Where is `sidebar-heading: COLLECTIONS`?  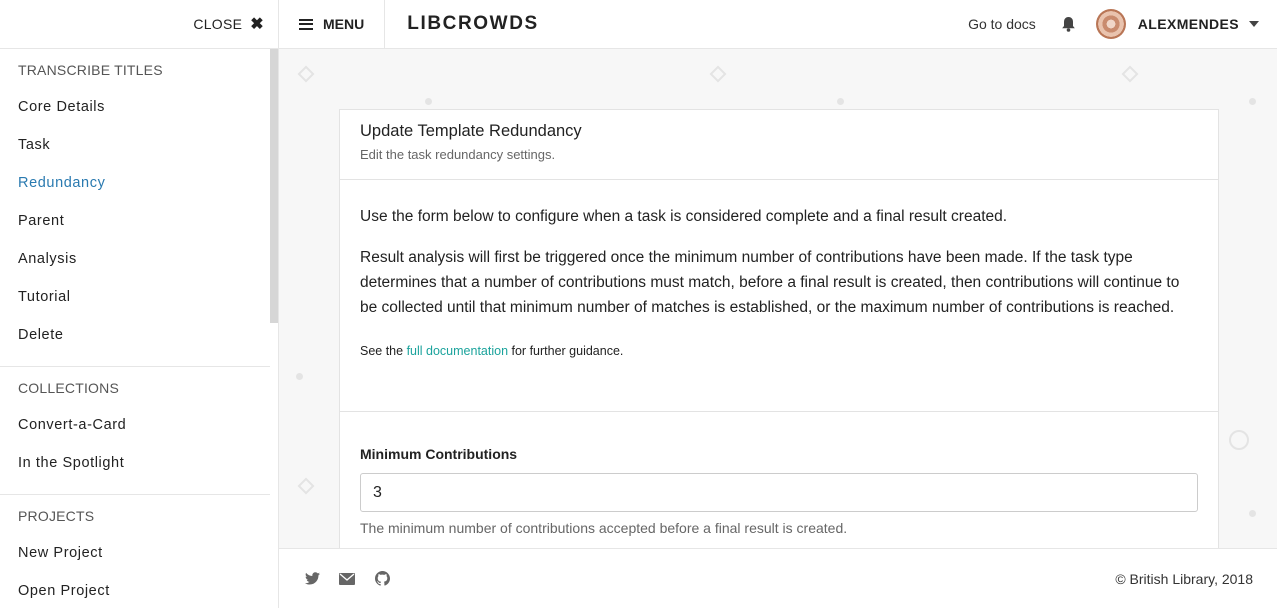 sidebar-heading: COLLECTIONS is located at coordinates (68, 388).